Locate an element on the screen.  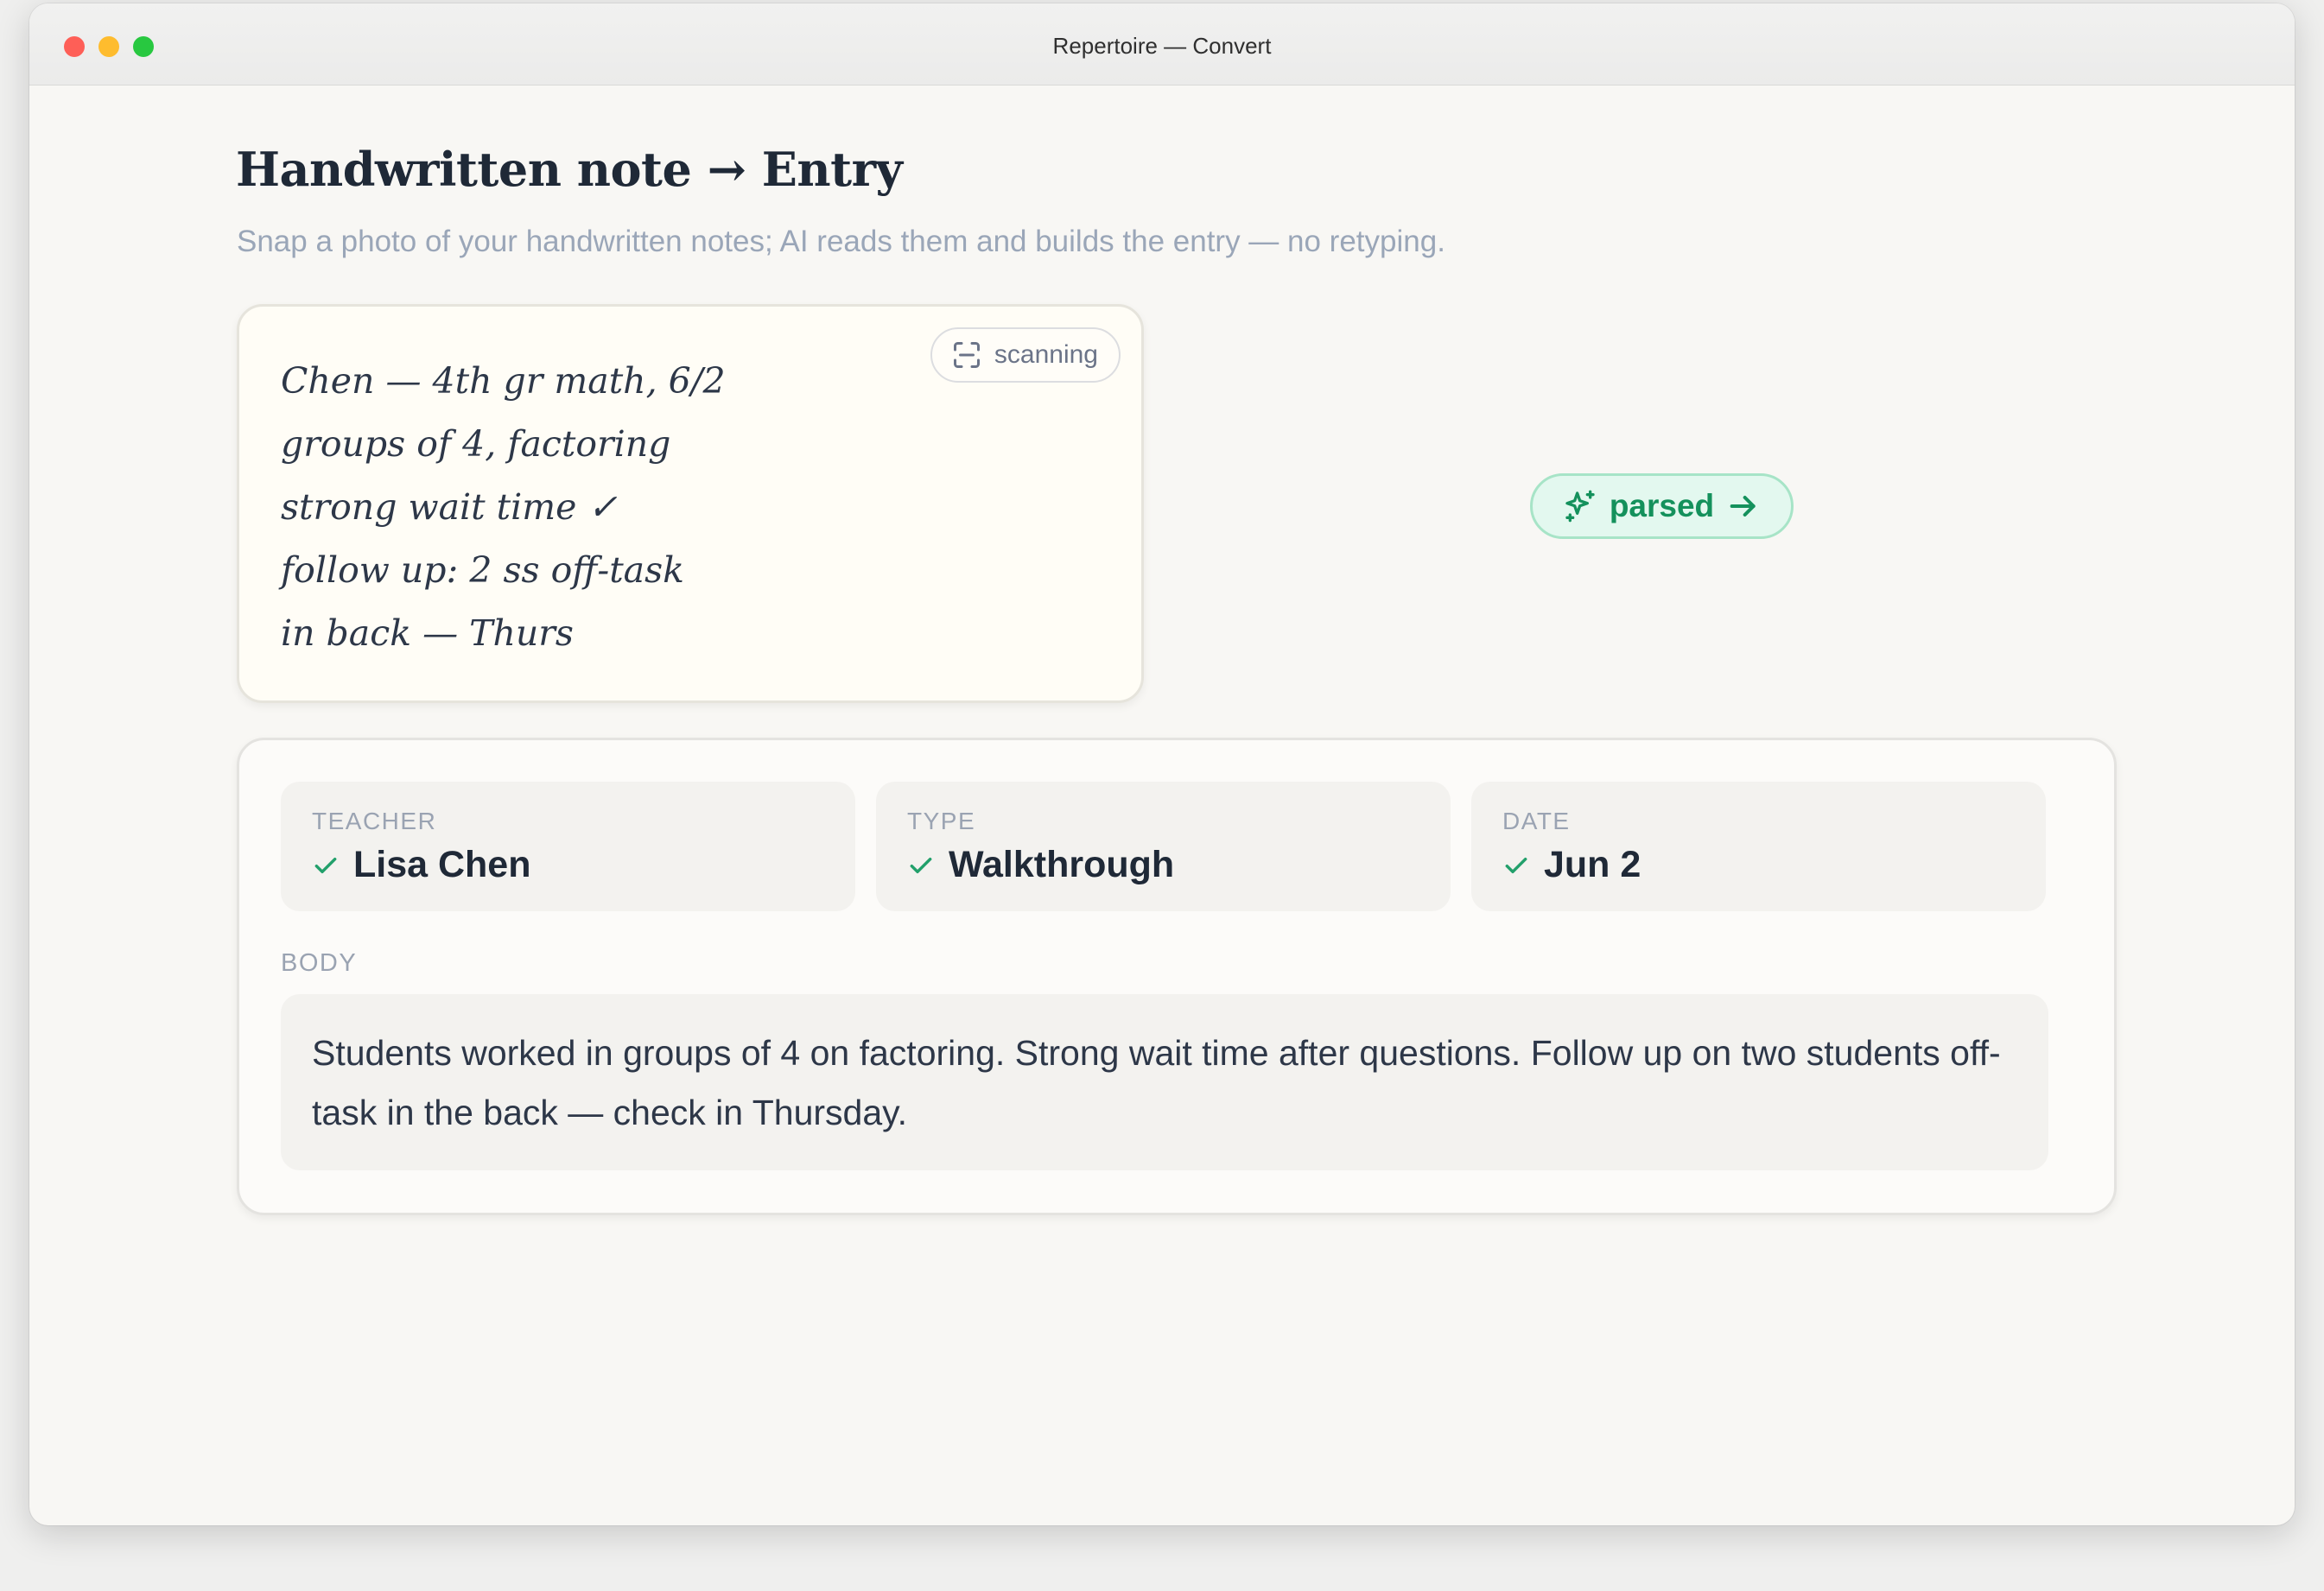
window-title: Repertoire — Convert is located at coordinates (1162, 46).